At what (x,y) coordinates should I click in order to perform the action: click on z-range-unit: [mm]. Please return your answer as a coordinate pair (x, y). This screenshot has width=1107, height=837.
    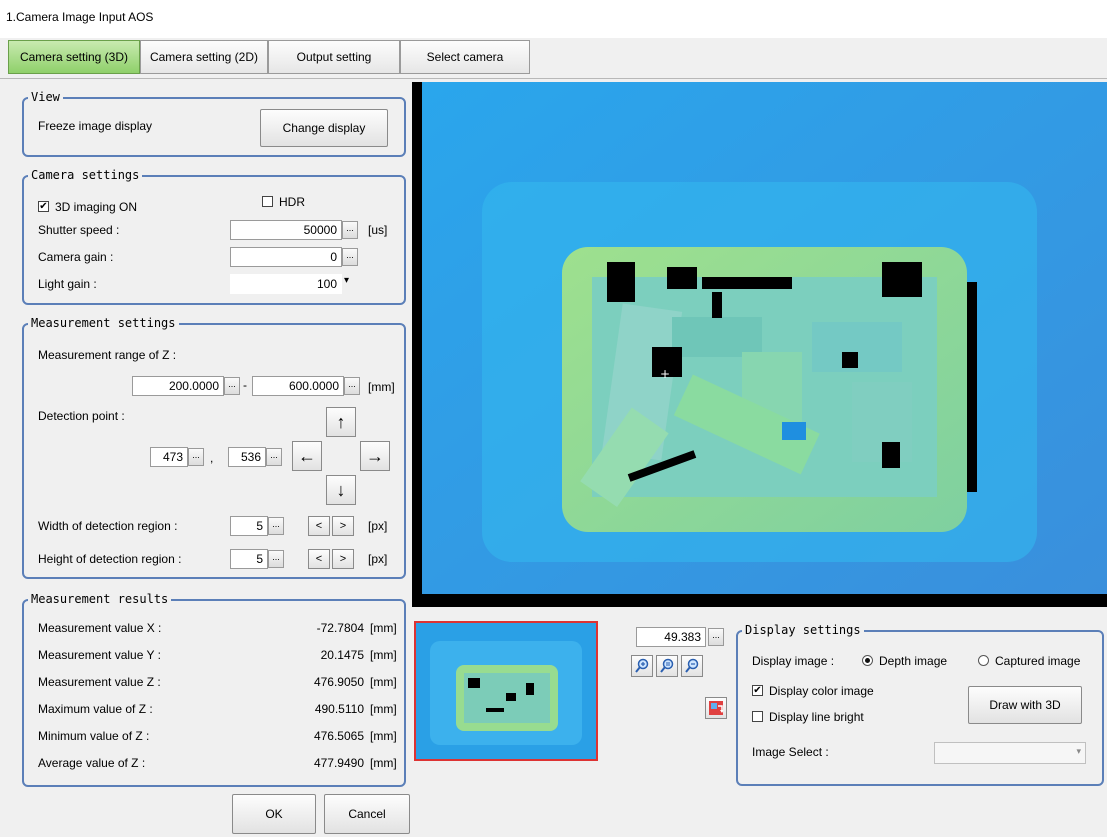
    Looking at the image, I should click on (381, 387).